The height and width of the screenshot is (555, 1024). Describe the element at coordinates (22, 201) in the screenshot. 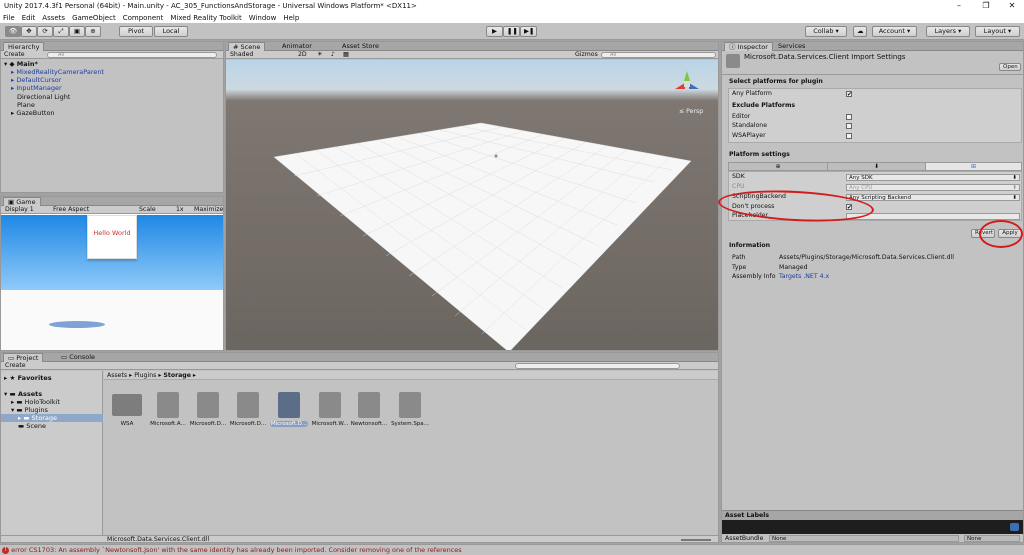

I see `tab-game: ▣ Game` at that location.